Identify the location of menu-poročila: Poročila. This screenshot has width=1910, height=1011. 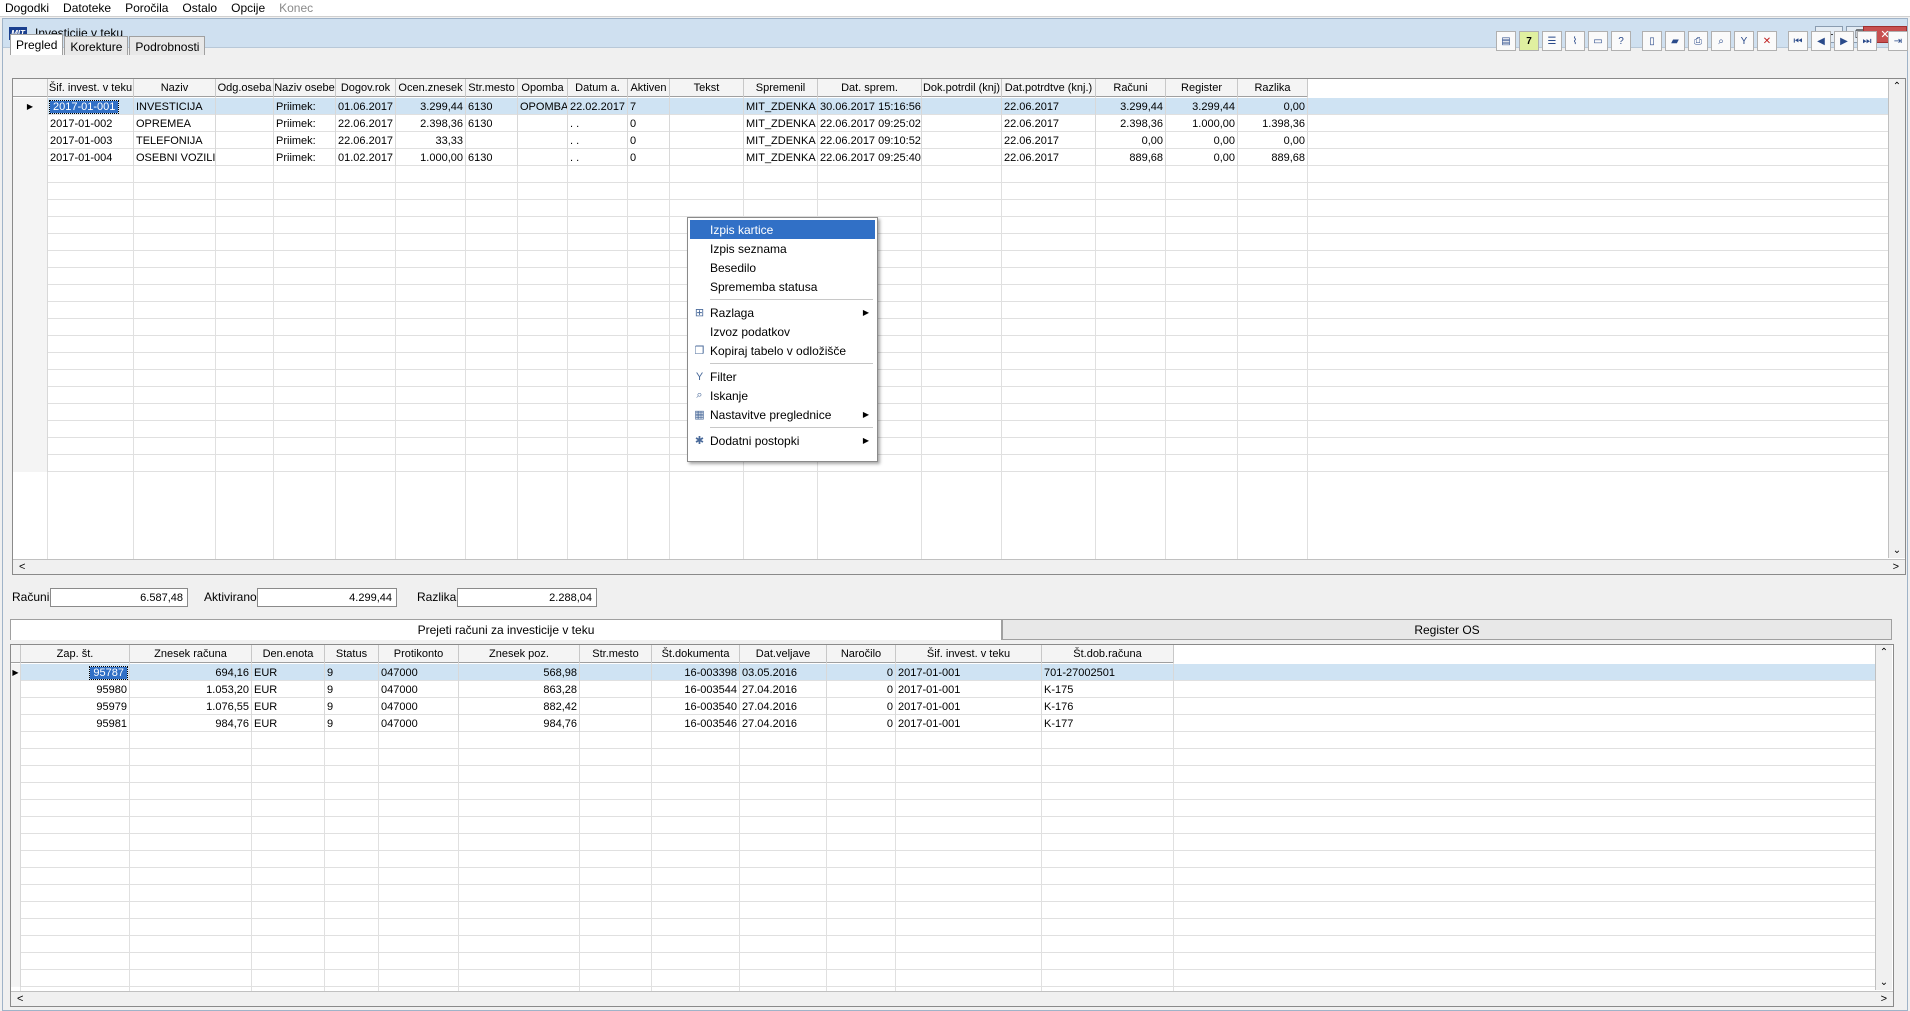
(146, 8).